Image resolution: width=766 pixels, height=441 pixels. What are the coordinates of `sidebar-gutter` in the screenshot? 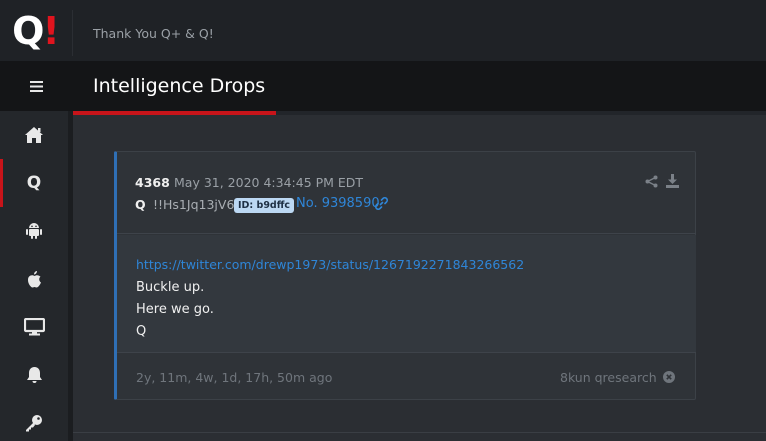 It's located at (70, 276).